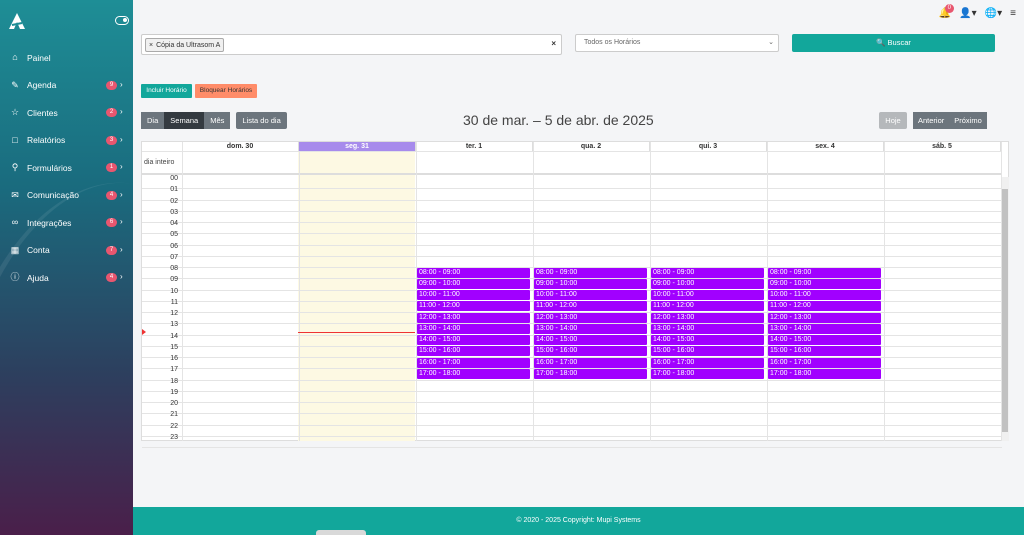 The height and width of the screenshot is (535, 1024). What do you see at coordinates (66, 223) in the screenshot?
I see `sidebar-item-integracoes: ∞ Integrações 6 ›` at bounding box center [66, 223].